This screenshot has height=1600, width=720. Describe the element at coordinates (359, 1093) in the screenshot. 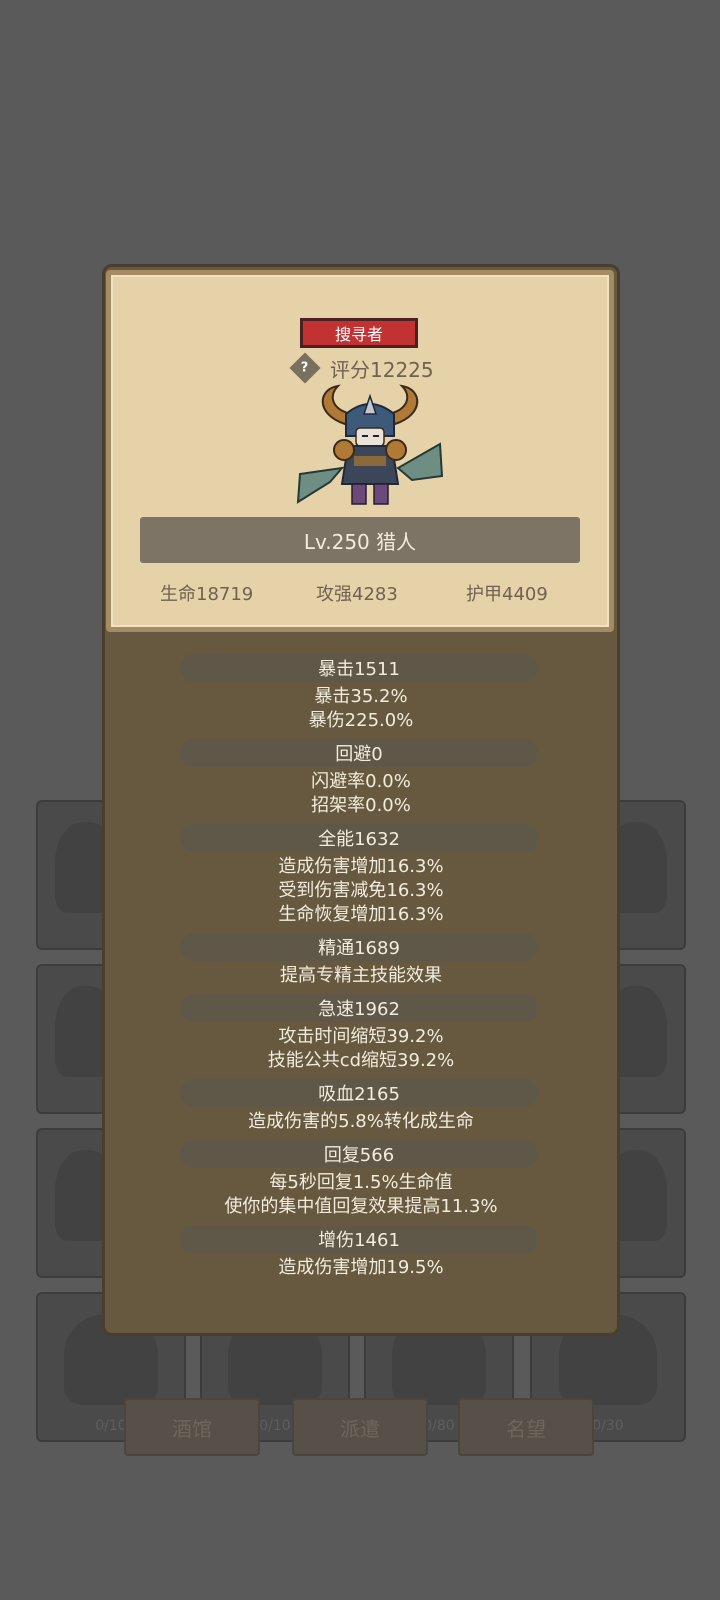

I see `stat-header-lifesteal: 吸血2165` at that location.